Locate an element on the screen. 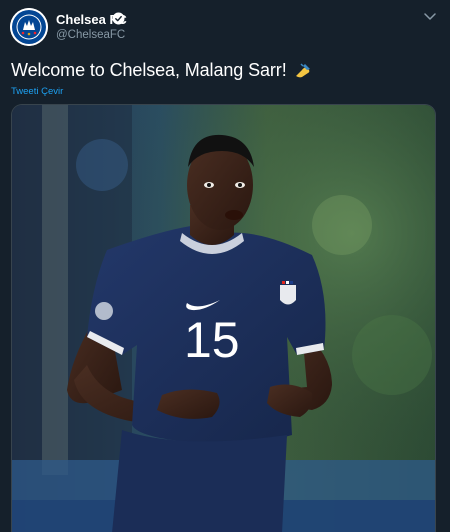 The image size is (450, 532). avatar is located at coordinates (29, 27).